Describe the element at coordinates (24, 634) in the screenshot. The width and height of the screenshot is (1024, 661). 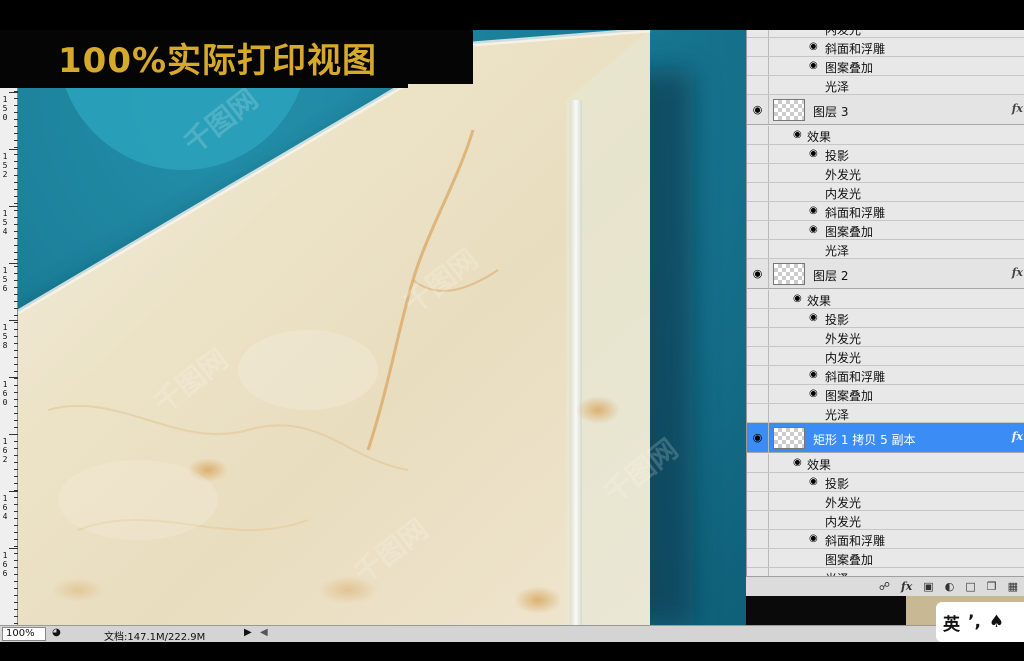
I see `zoom-field: 100%` at that location.